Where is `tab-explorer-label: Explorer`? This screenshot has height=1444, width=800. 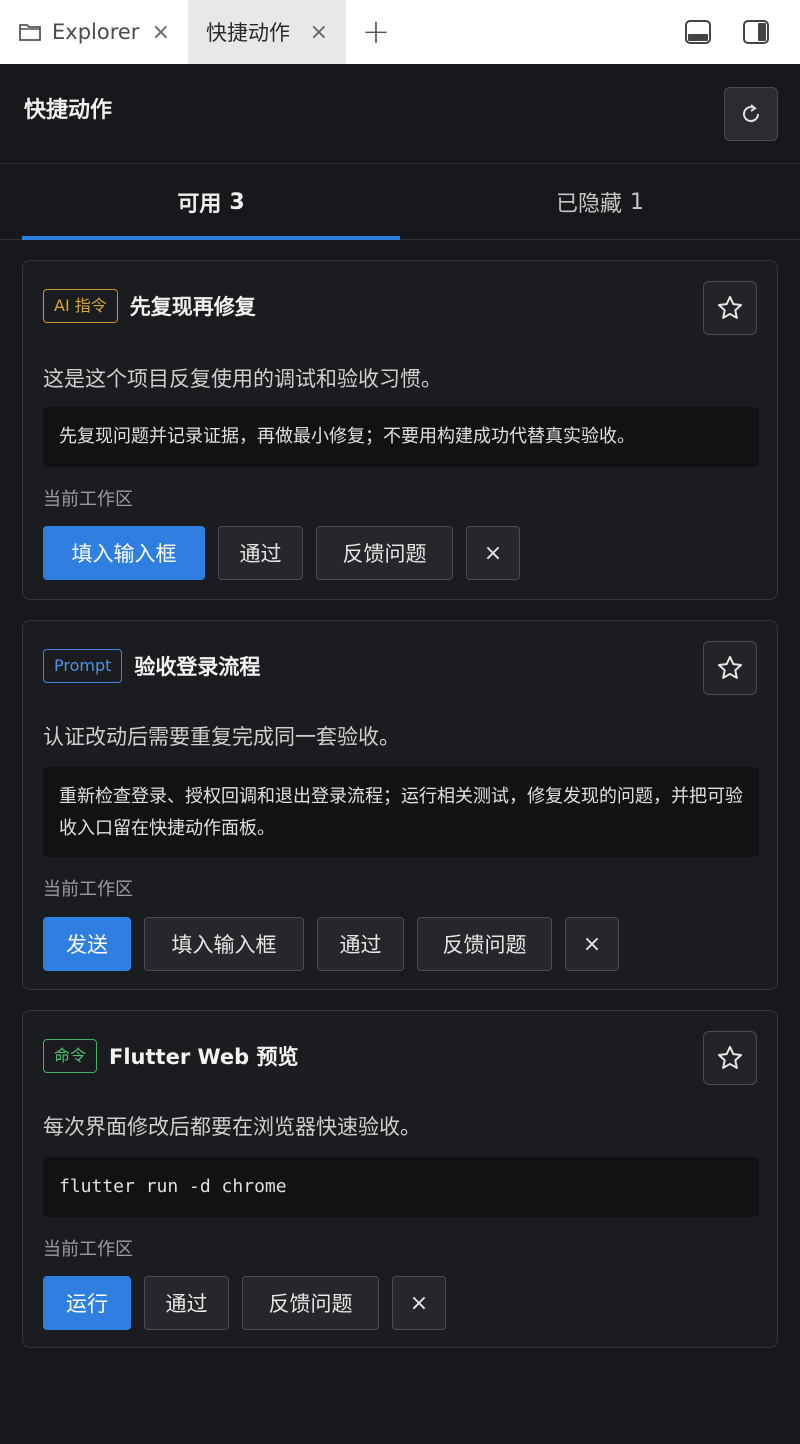
tab-explorer-label: Explorer is located at coordinates (96, 32).